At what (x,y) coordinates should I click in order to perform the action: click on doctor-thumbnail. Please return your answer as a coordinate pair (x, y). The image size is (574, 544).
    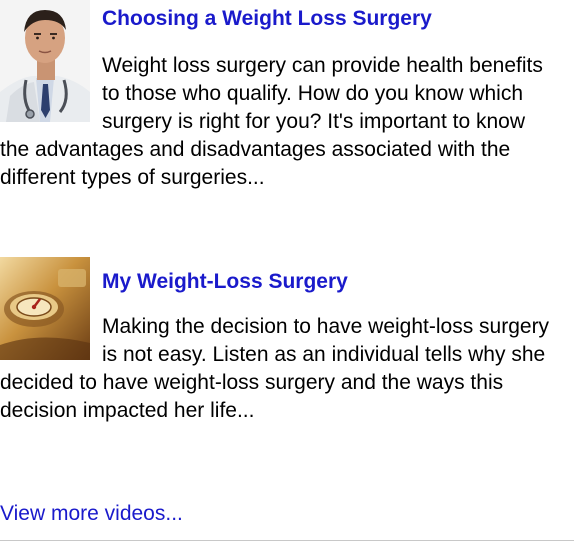
    Looking at the image, I should click on (45, 61).